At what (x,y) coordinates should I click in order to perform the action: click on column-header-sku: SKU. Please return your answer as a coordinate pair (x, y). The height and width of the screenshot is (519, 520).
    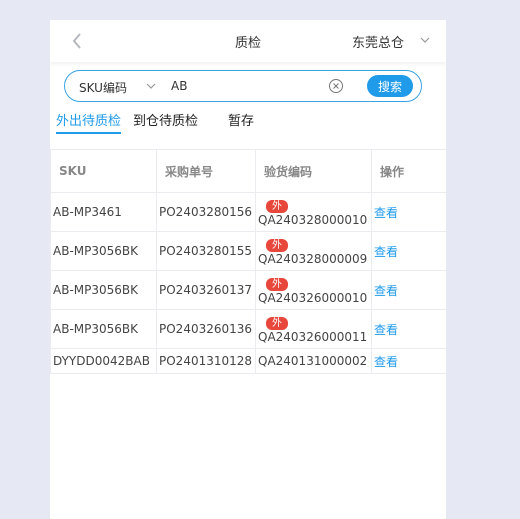
    Looking at the image, I should click on (103, 171).